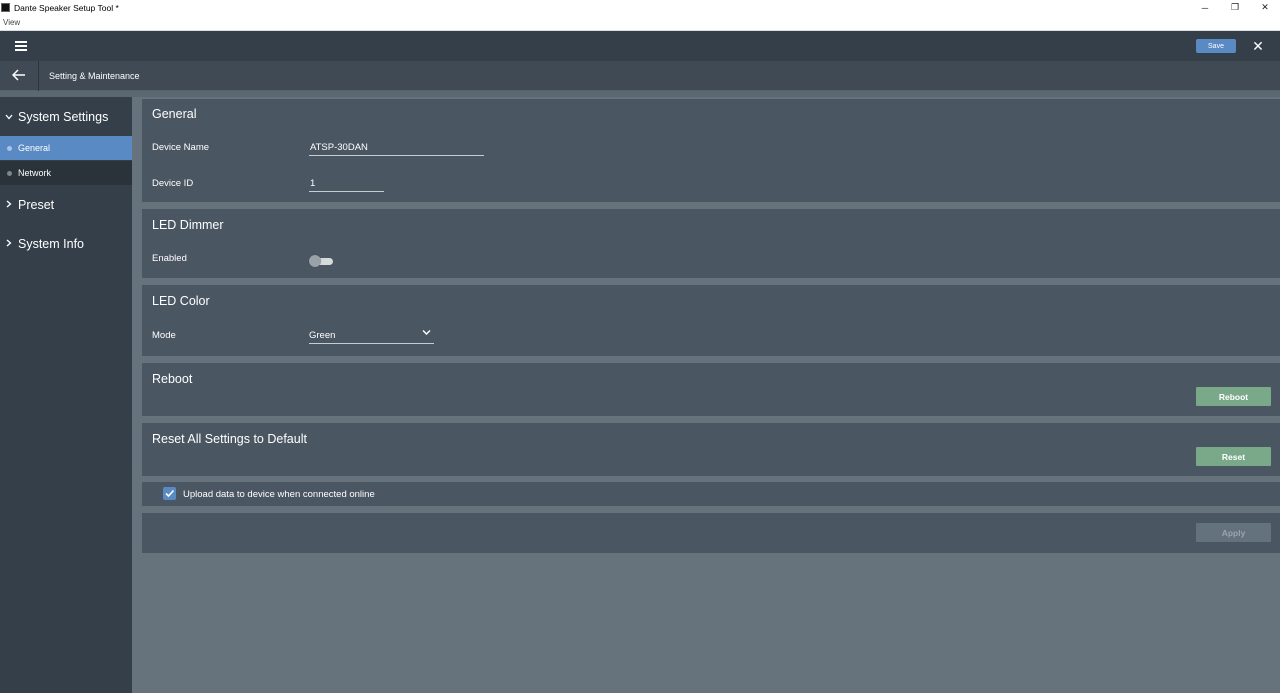  What do you see at coordinates (38, 76) in the screenshot?
I see `header-divider` at bounding box center [38, 76].